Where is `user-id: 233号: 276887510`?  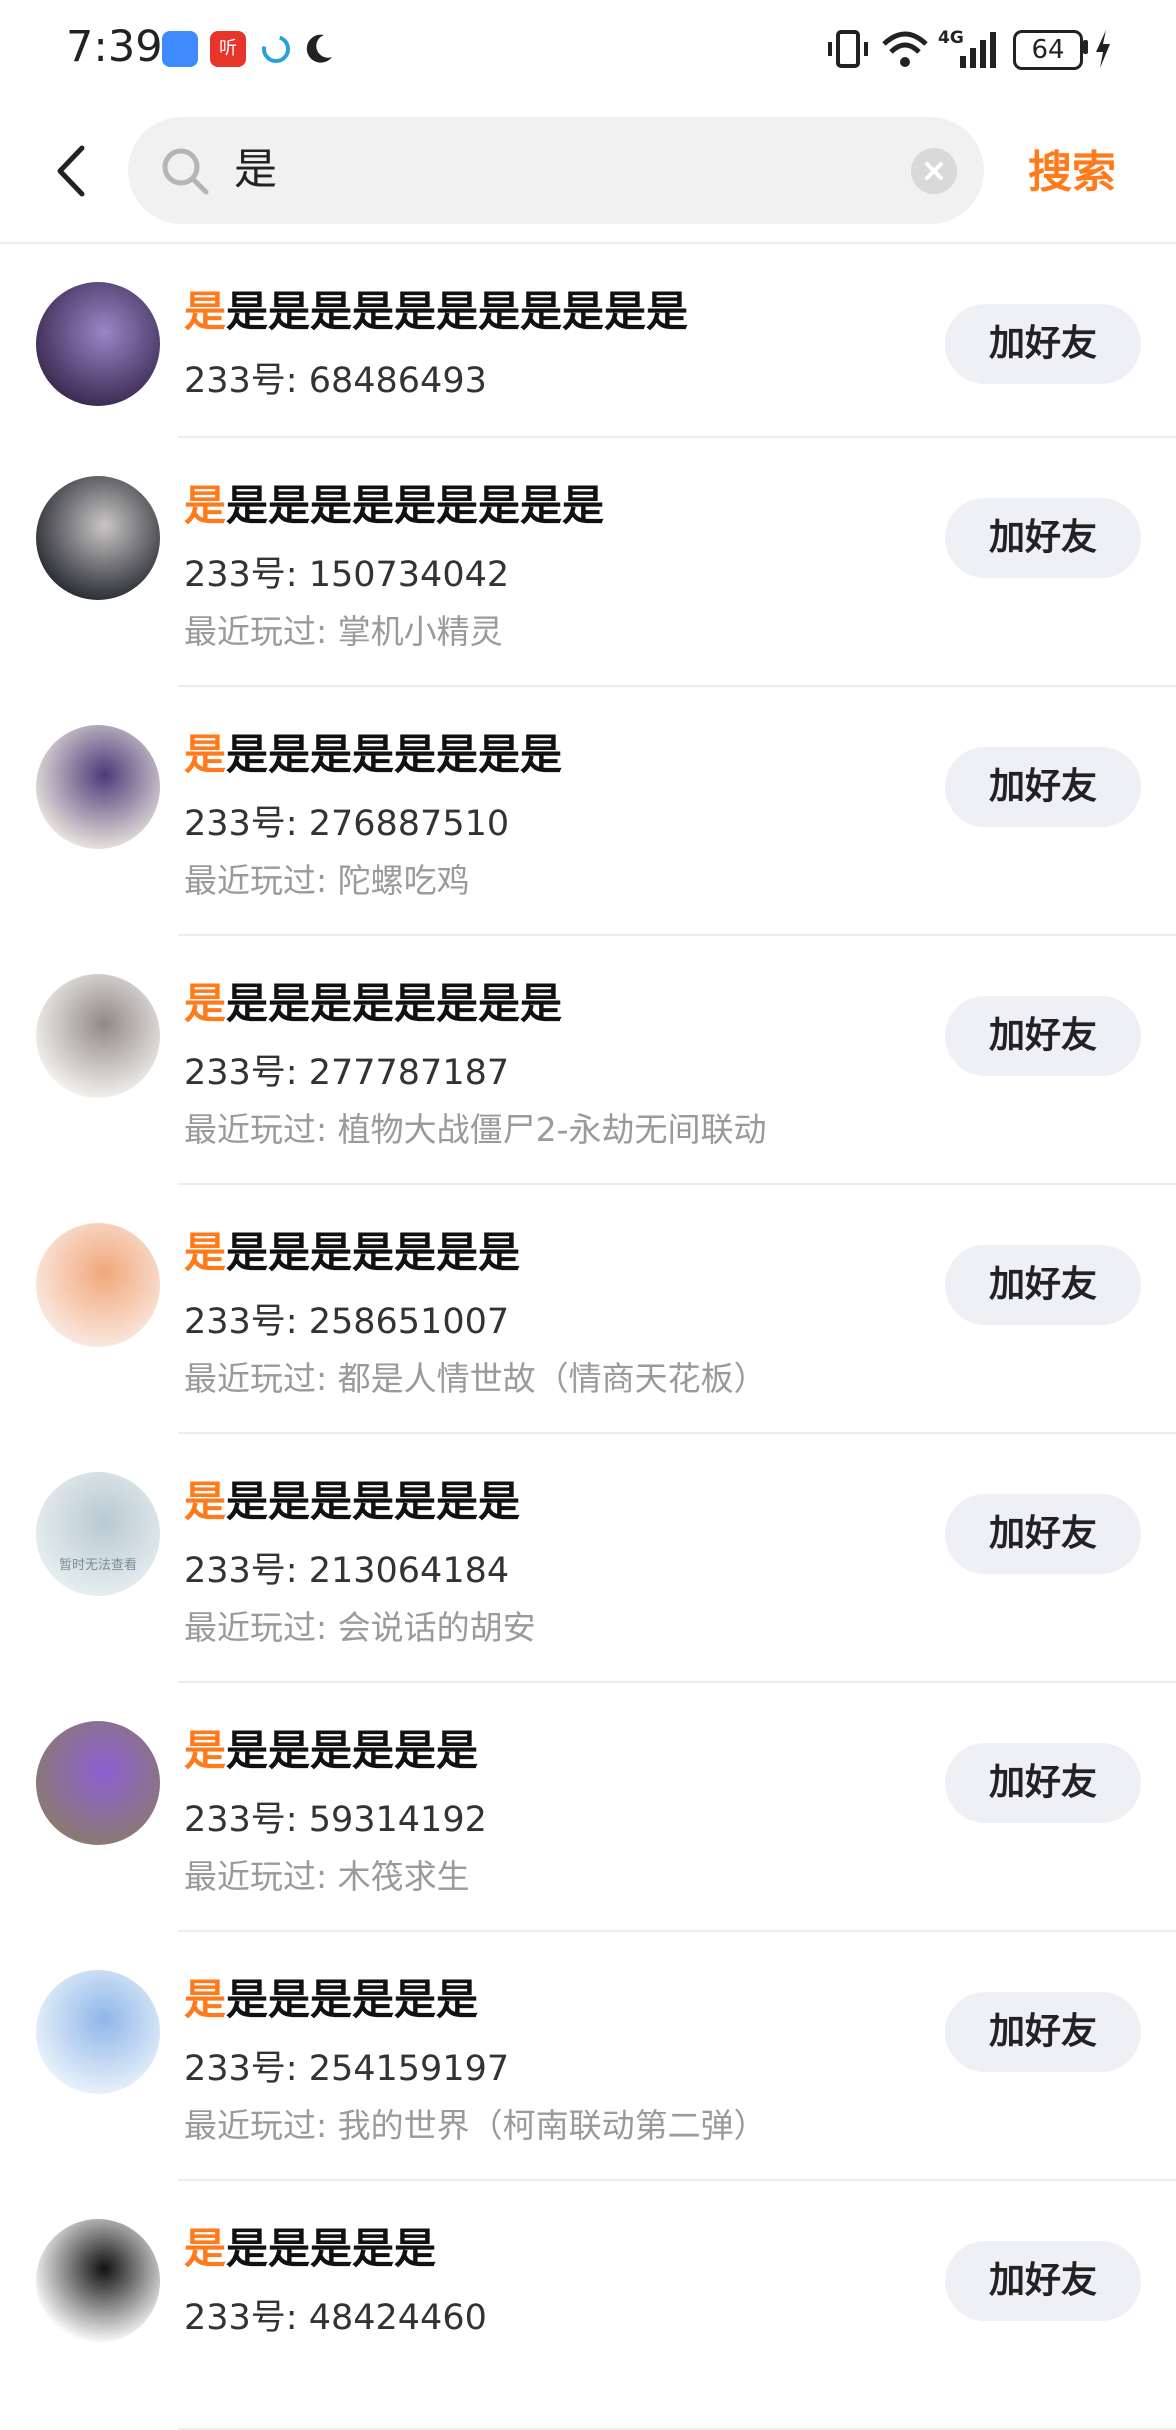
user-id: 233号: 276887510 is located at coordinates (347, 824).